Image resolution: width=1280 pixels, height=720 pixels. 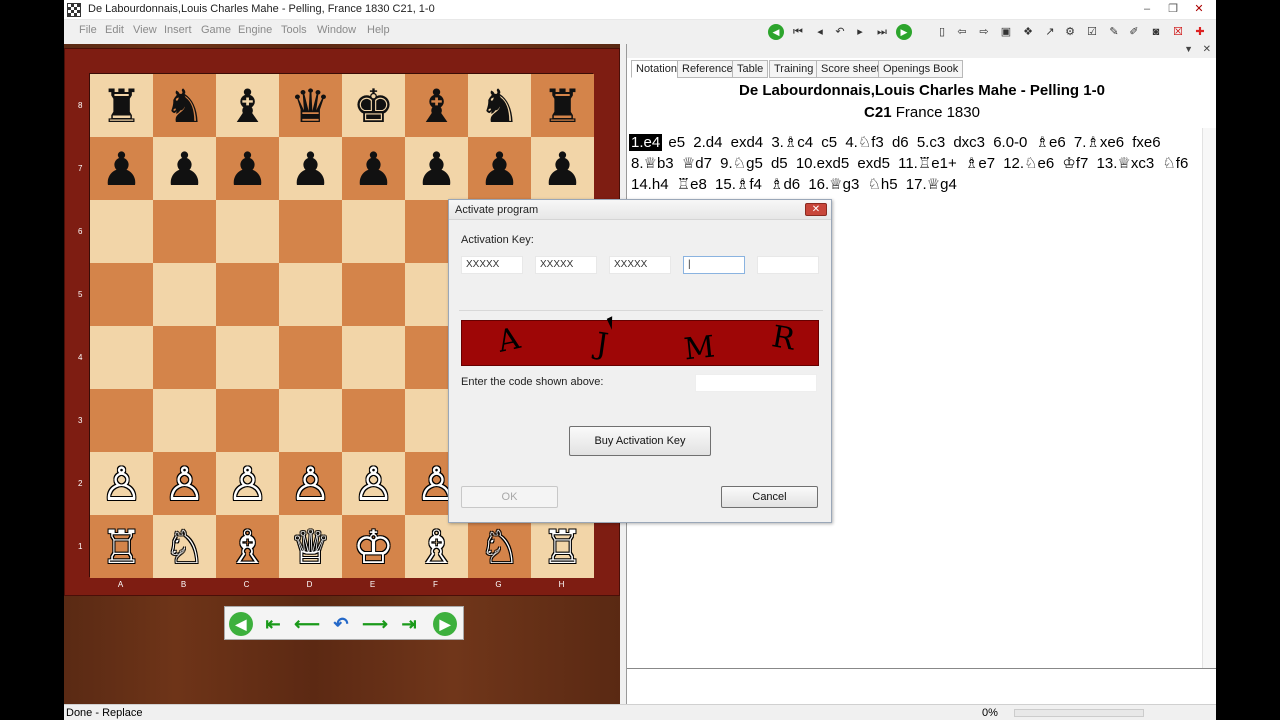 I want to click on chess-piece: ♔, so click(x=373, y=547).